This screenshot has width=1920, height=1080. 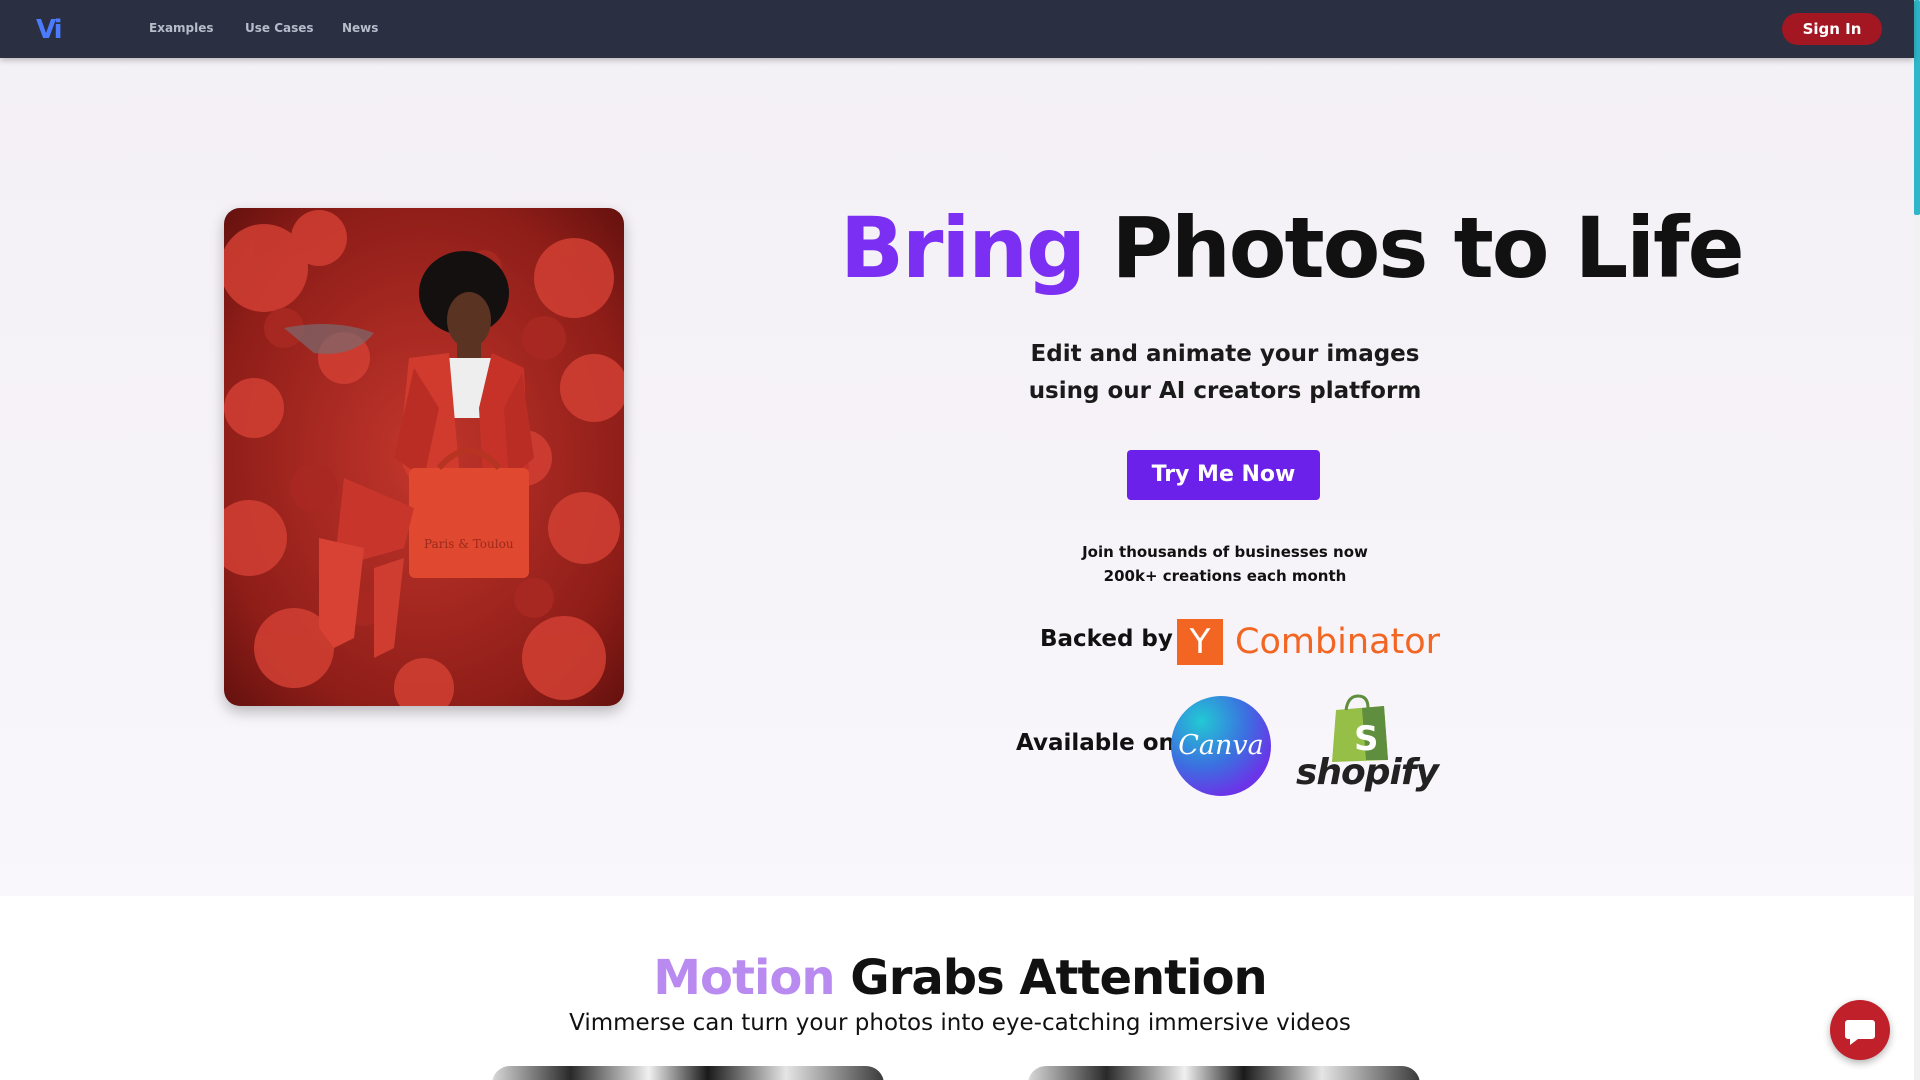 I want to click on scrollbar-thumb, so click(x=1917, y=107).